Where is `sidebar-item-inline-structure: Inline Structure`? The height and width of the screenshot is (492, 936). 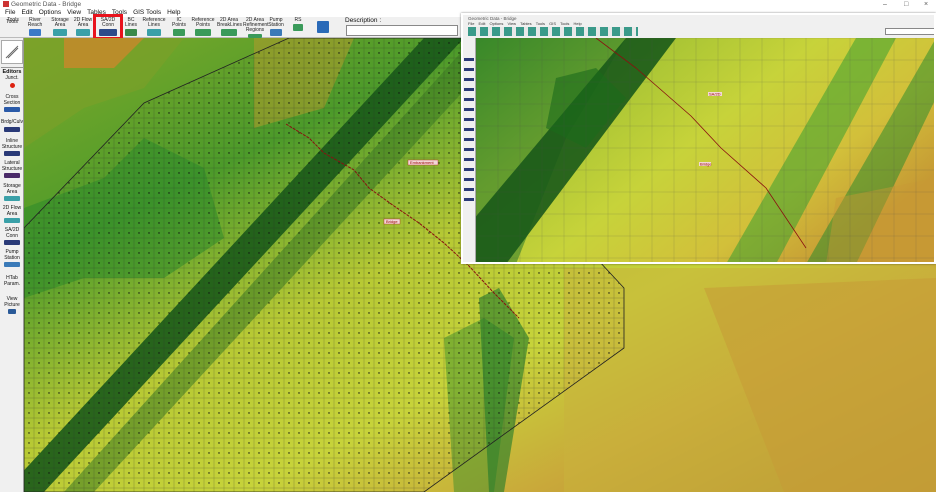 sidebar-item-inline-structure: Inline Structure is located at coordinates (12, 147).